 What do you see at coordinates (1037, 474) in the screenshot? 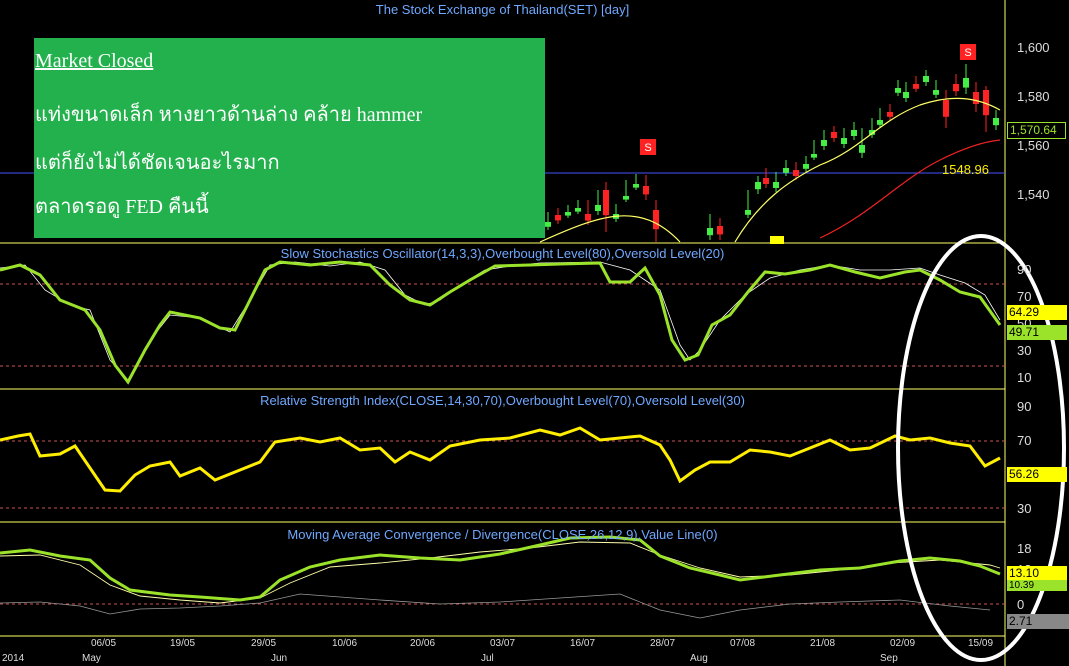
I see `rsi-tag: 56.26` at bounding box center [1037, 474].